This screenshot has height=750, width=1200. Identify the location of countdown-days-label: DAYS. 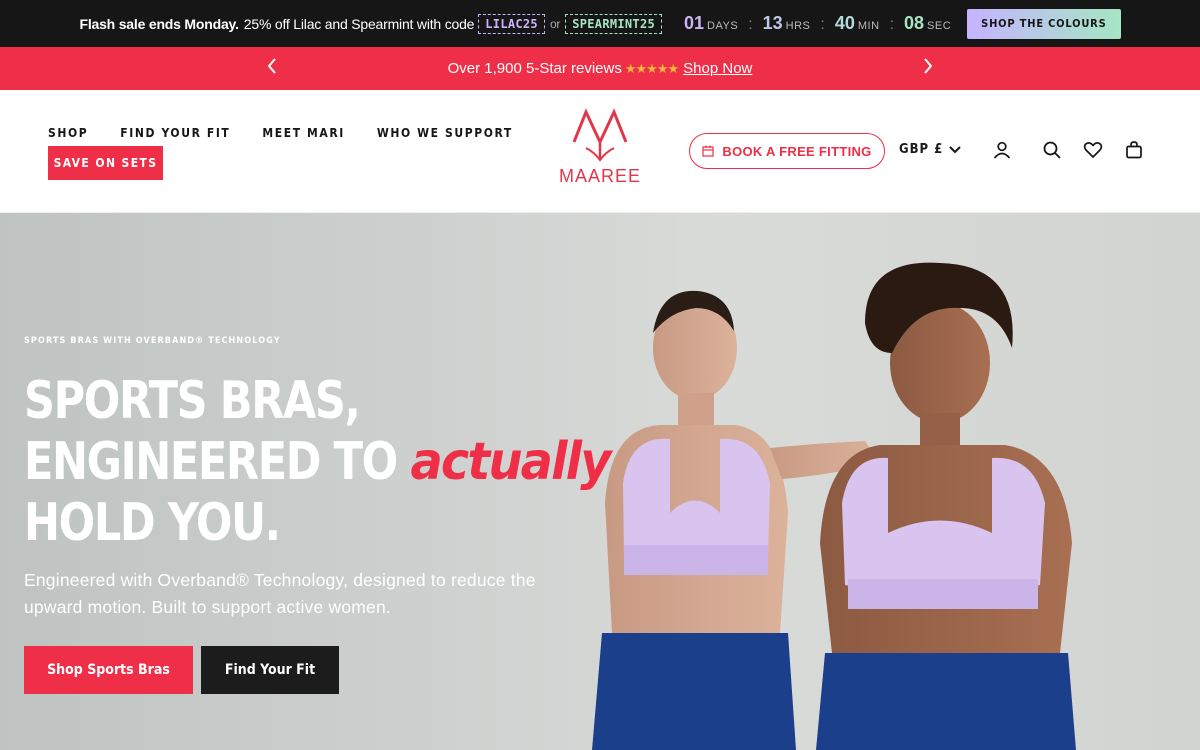
(723, 26).